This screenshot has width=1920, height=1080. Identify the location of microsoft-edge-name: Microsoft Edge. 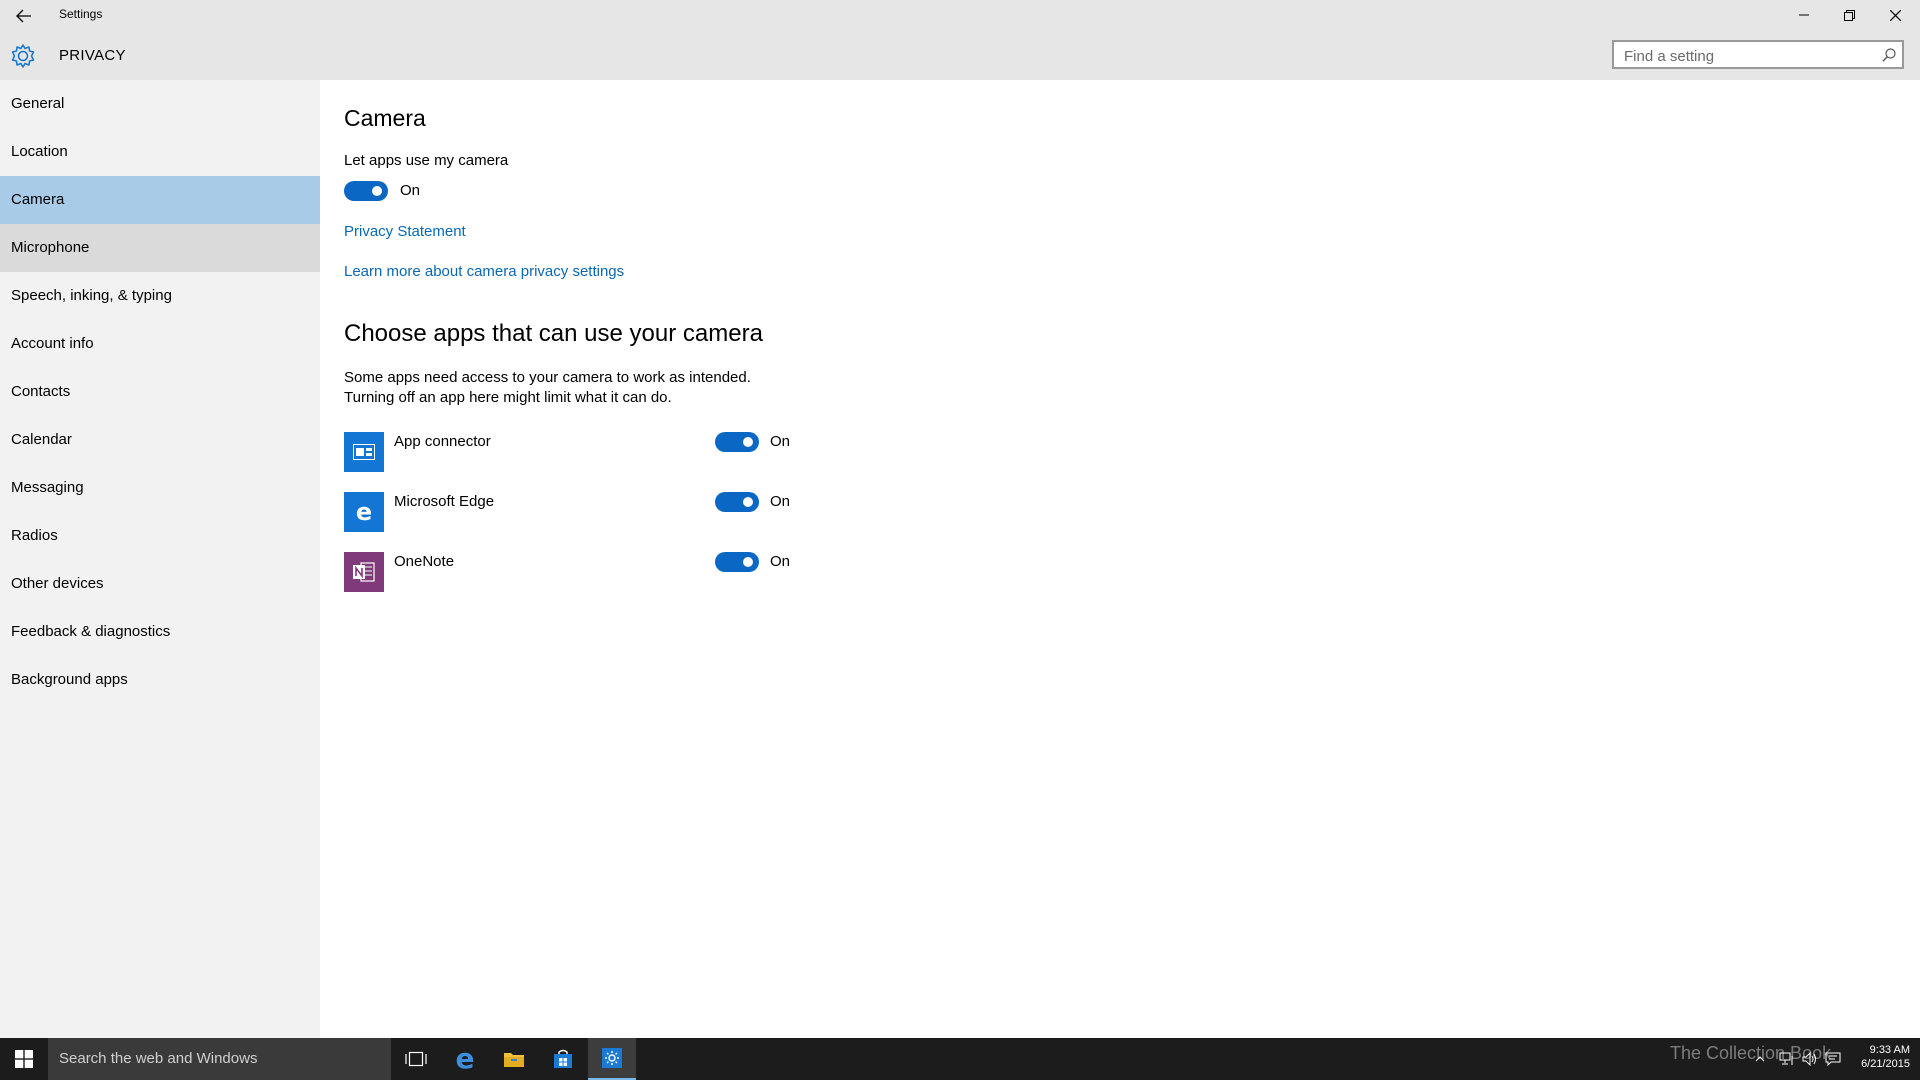
(444, 501).